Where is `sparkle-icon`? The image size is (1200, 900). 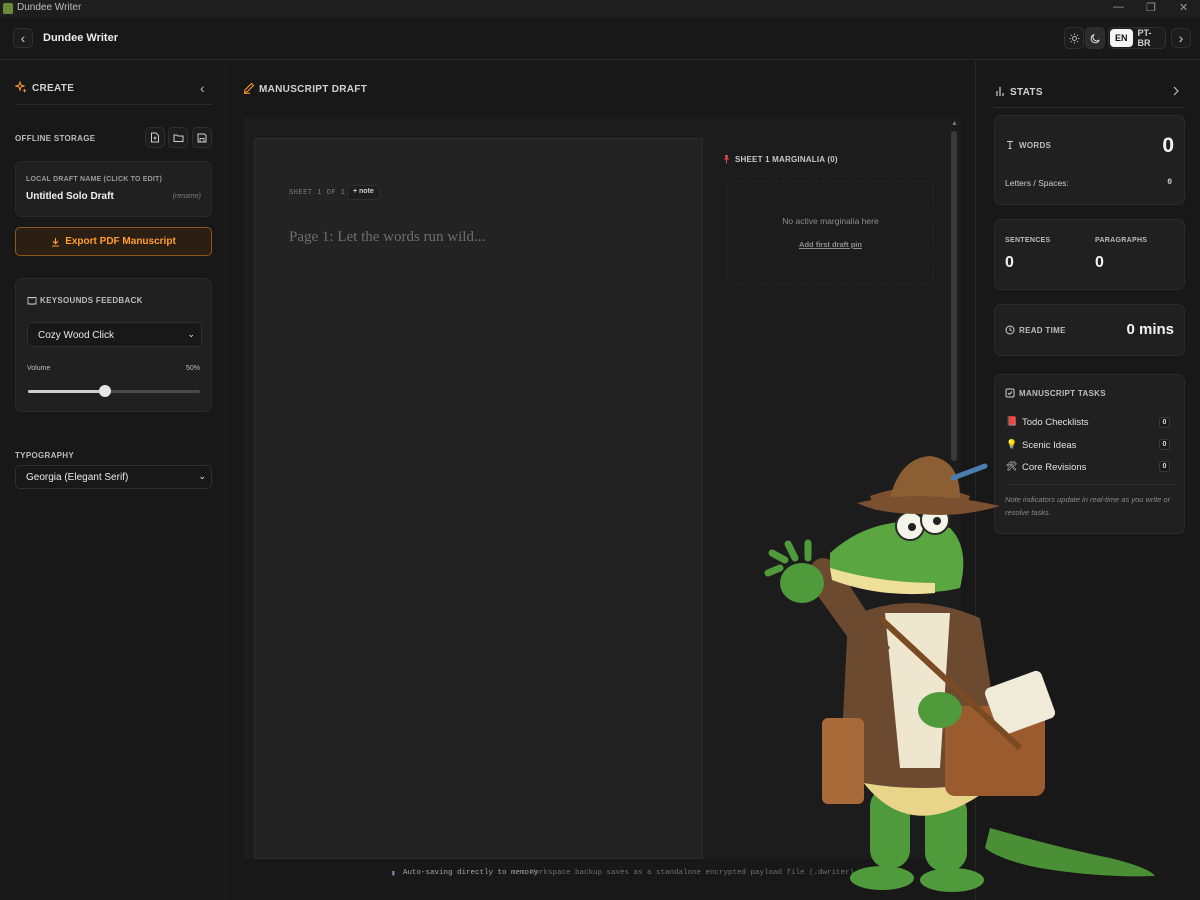
sparkle-icon is located at coordinates (21, 87).